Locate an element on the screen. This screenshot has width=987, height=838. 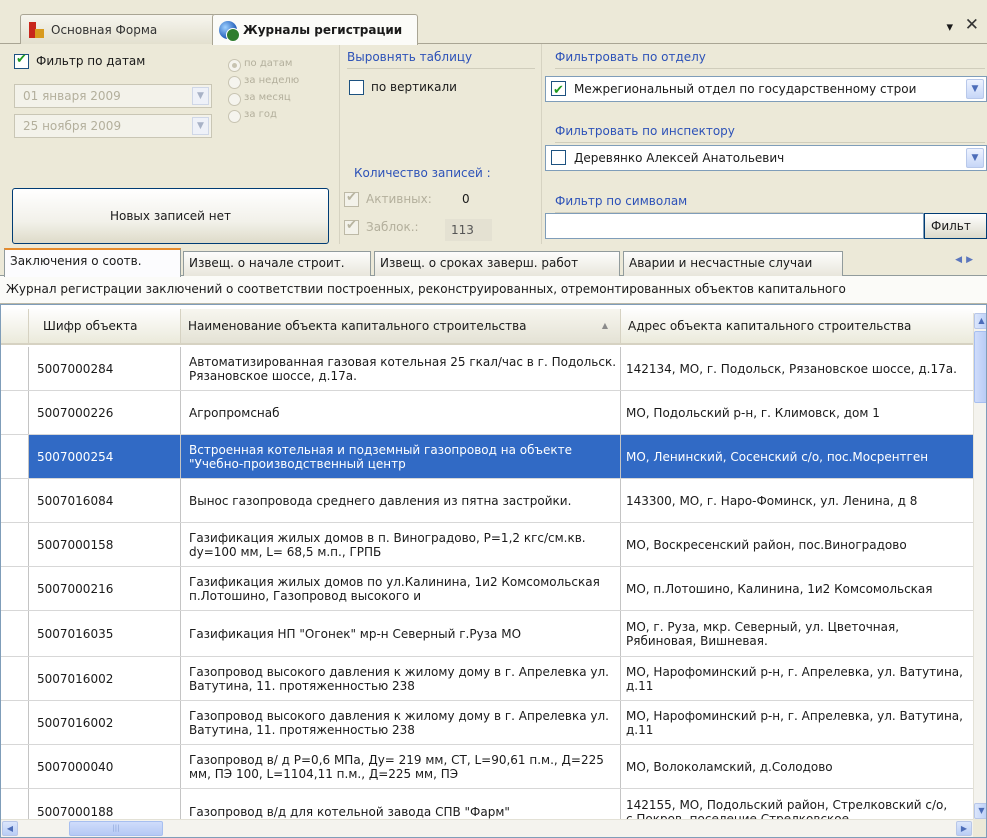
tab-conclusions: Заключения о соотв. is located at coordinates (92, 262).